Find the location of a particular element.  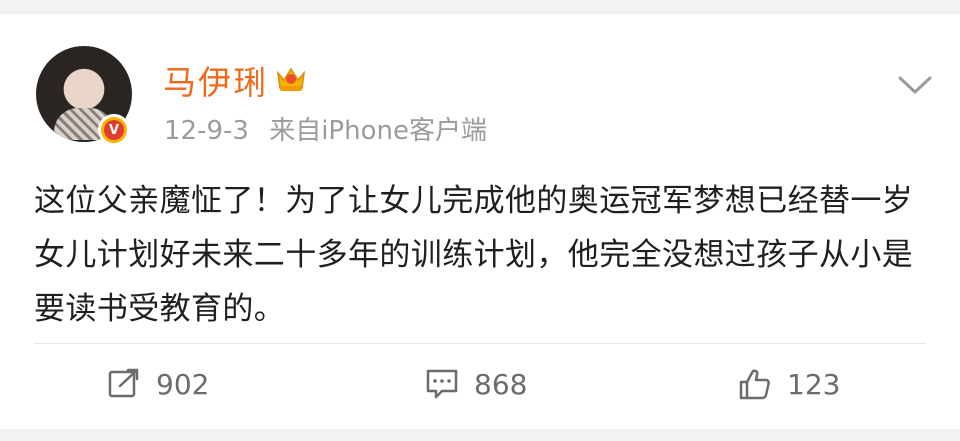

repost-button: 902 is located at coordinates (157, 384).